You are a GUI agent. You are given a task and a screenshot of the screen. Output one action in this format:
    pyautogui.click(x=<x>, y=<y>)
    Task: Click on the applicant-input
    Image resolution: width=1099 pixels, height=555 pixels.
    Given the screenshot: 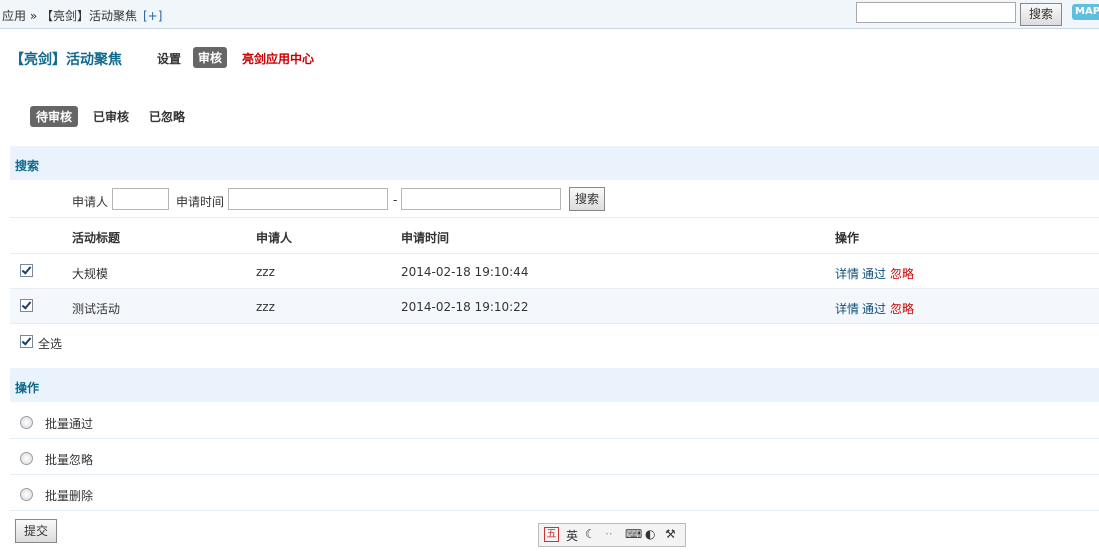 What is the action you would take?
    pyautogui.click(x=140, y=199)
    